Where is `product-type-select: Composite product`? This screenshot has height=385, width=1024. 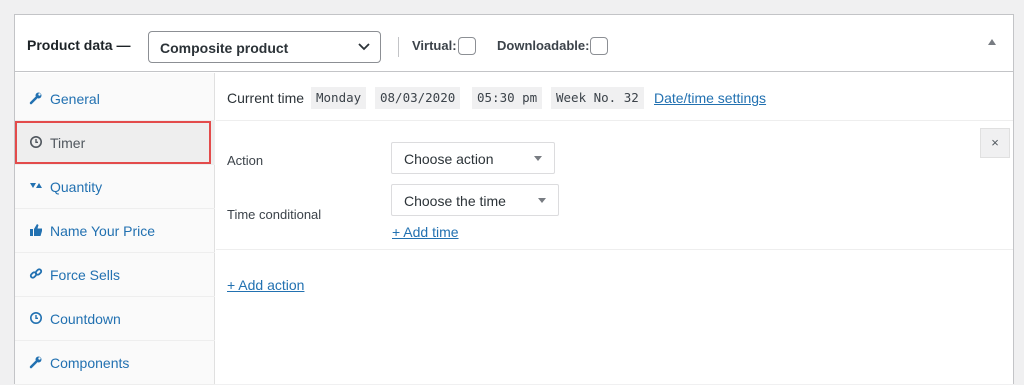 product-type-select: Composite product is located at coordinates (264, 47).